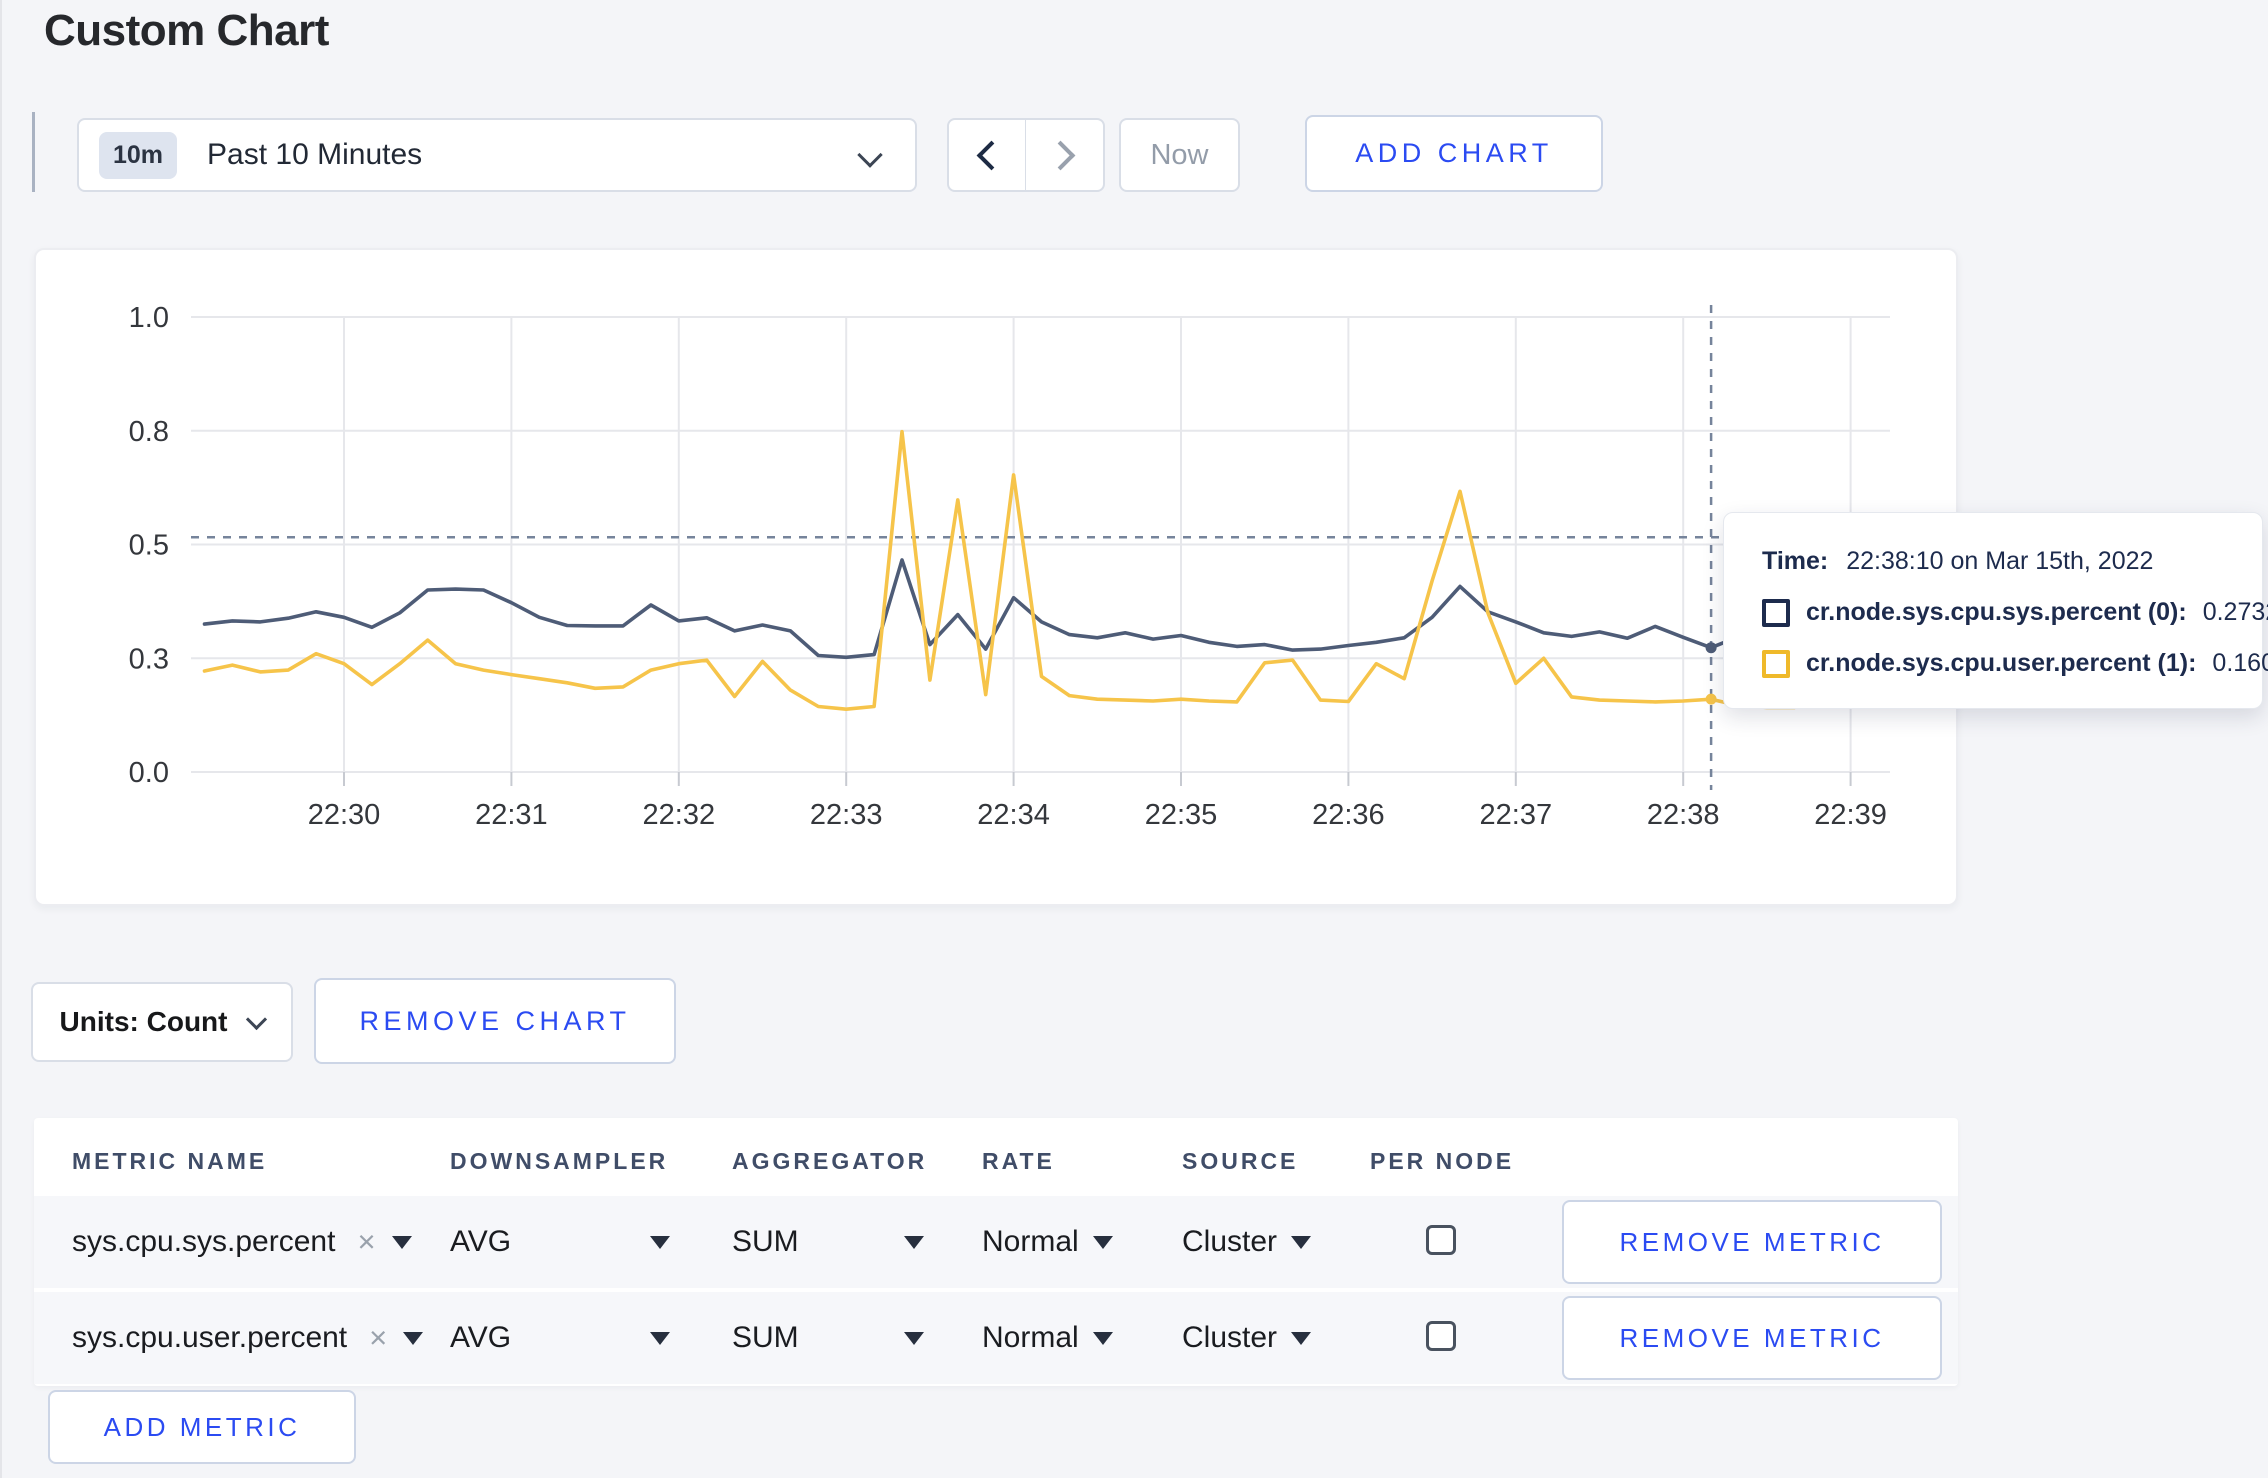 The height and width of the screenshot is (1478, 2268). I want to click on svg-text: 22:32, so click(679, 815).